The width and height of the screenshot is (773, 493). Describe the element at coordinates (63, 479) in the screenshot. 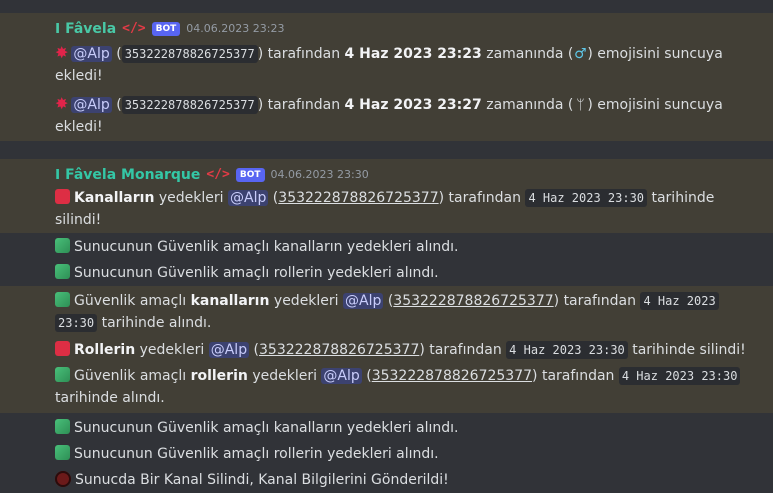

I see `demon-icon` at that location.